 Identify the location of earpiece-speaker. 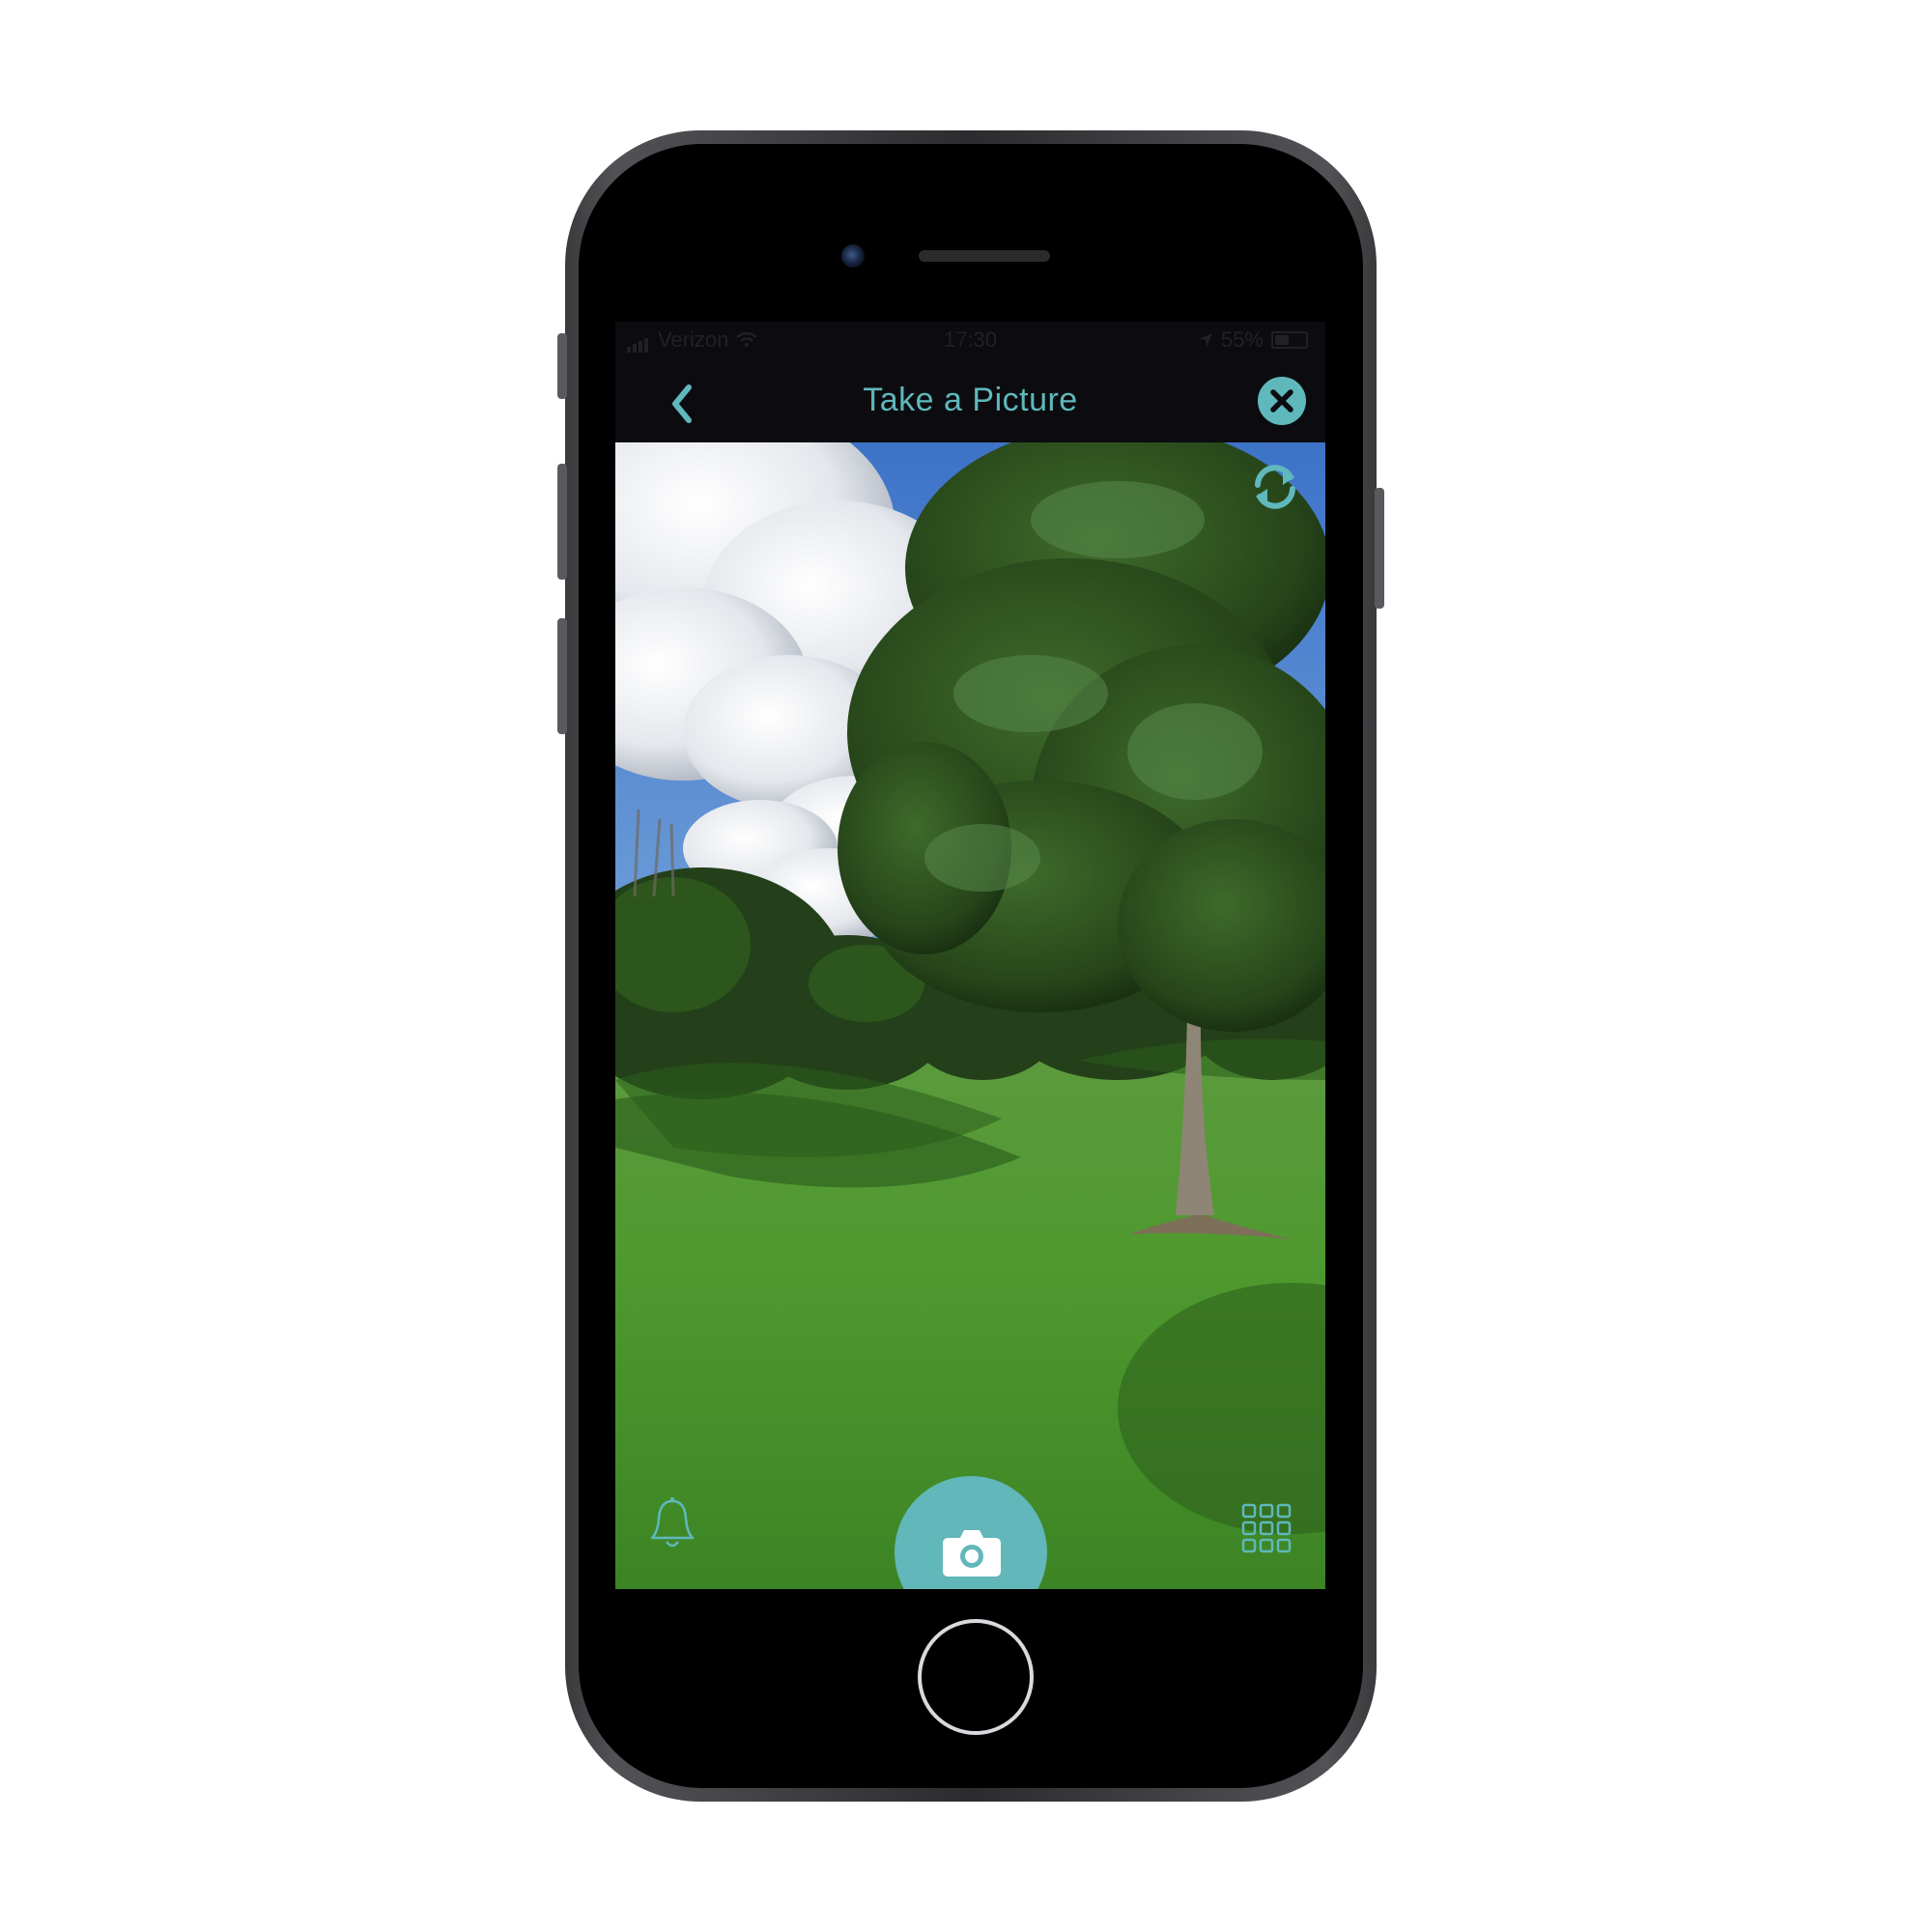
(984, 256).